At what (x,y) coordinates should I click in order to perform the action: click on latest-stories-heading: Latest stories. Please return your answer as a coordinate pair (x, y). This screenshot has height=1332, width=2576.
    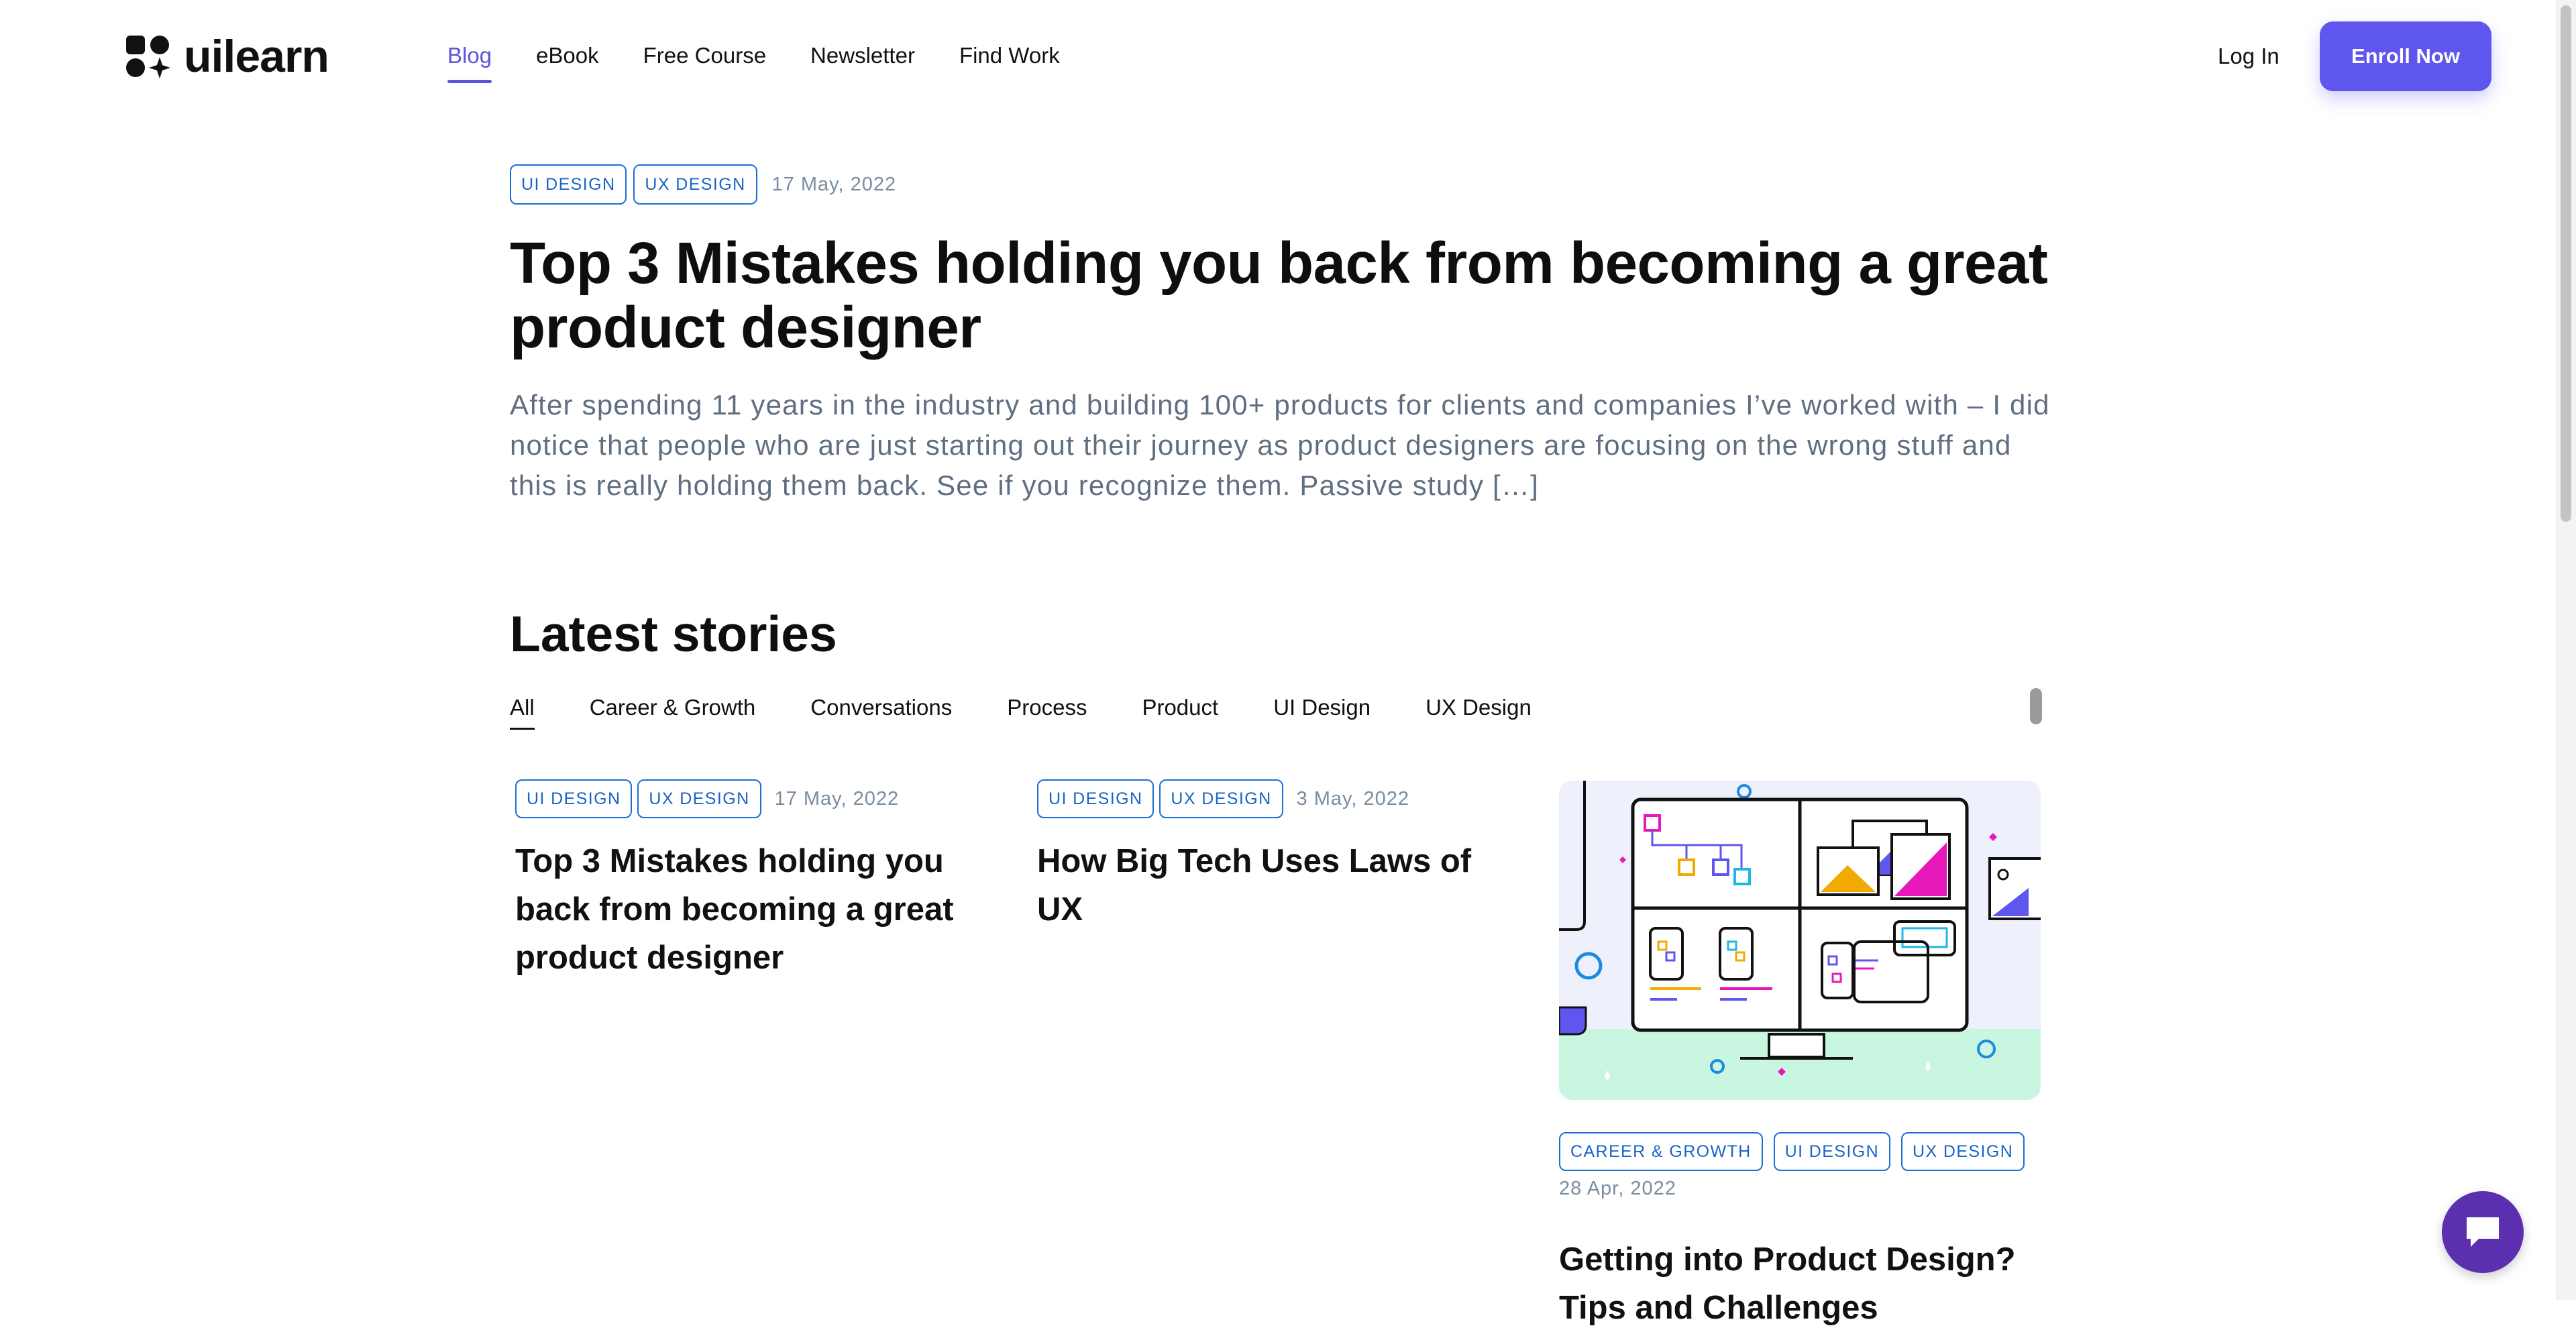
    Looking at the image, I should click on (673, 634).